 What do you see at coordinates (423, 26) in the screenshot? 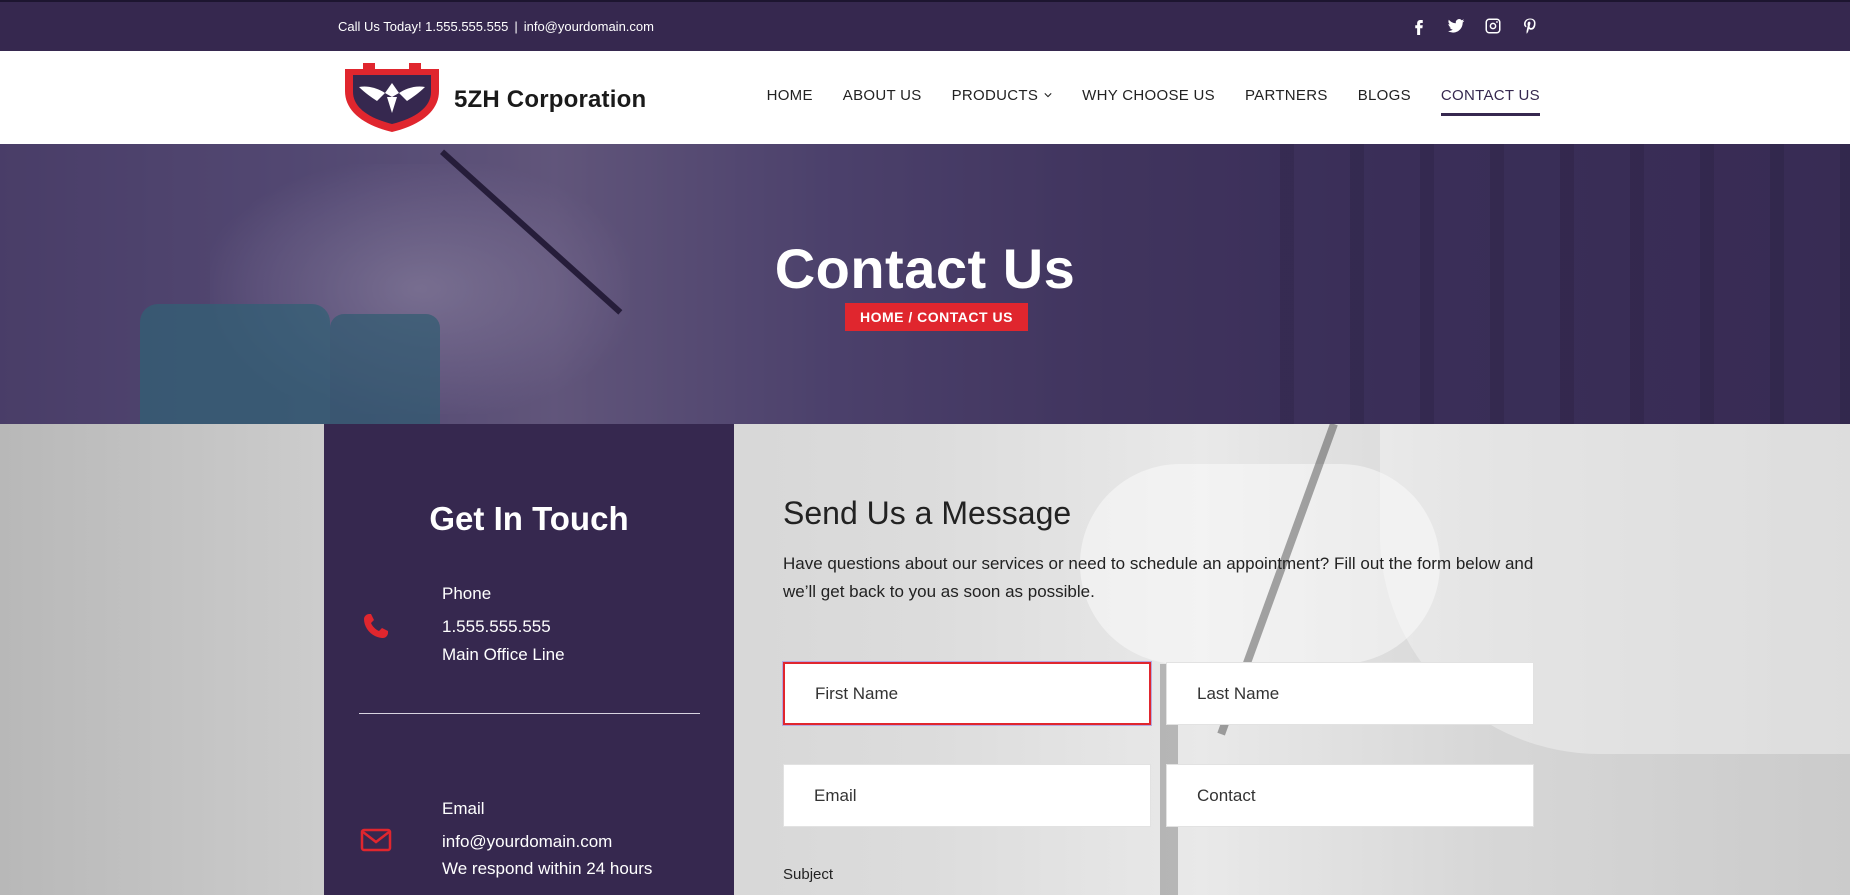
I see `topbar-call: Call Us Today! 1.555.555.555` at bounding box center [423, 26].